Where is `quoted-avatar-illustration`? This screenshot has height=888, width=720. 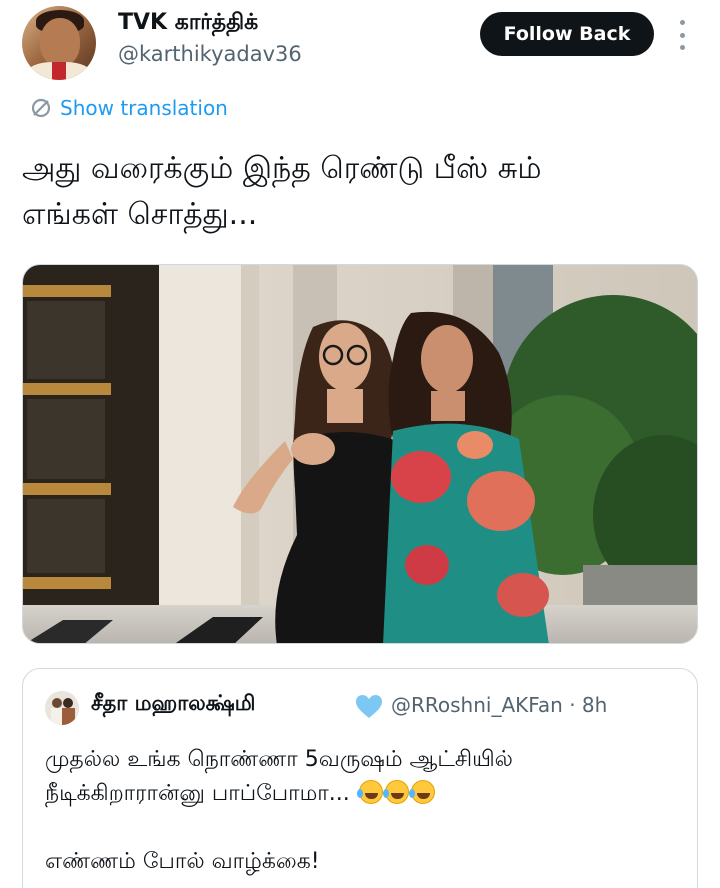
quoted-avatar-illustration is located at coordinates (62, 708).